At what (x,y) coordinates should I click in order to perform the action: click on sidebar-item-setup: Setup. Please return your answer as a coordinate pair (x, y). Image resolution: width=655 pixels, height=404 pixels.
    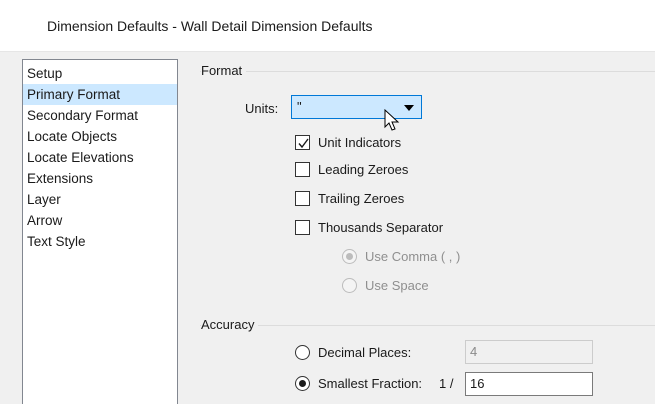
    Looking at the image, I should click on (100, 73).